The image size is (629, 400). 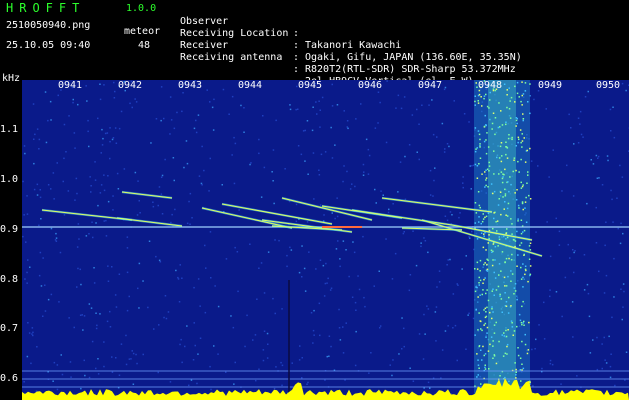 What do you see at coordinates (430, 85) in the screenshot?
I see `x-tick-label: 0947` at bounding box center [430, 85].